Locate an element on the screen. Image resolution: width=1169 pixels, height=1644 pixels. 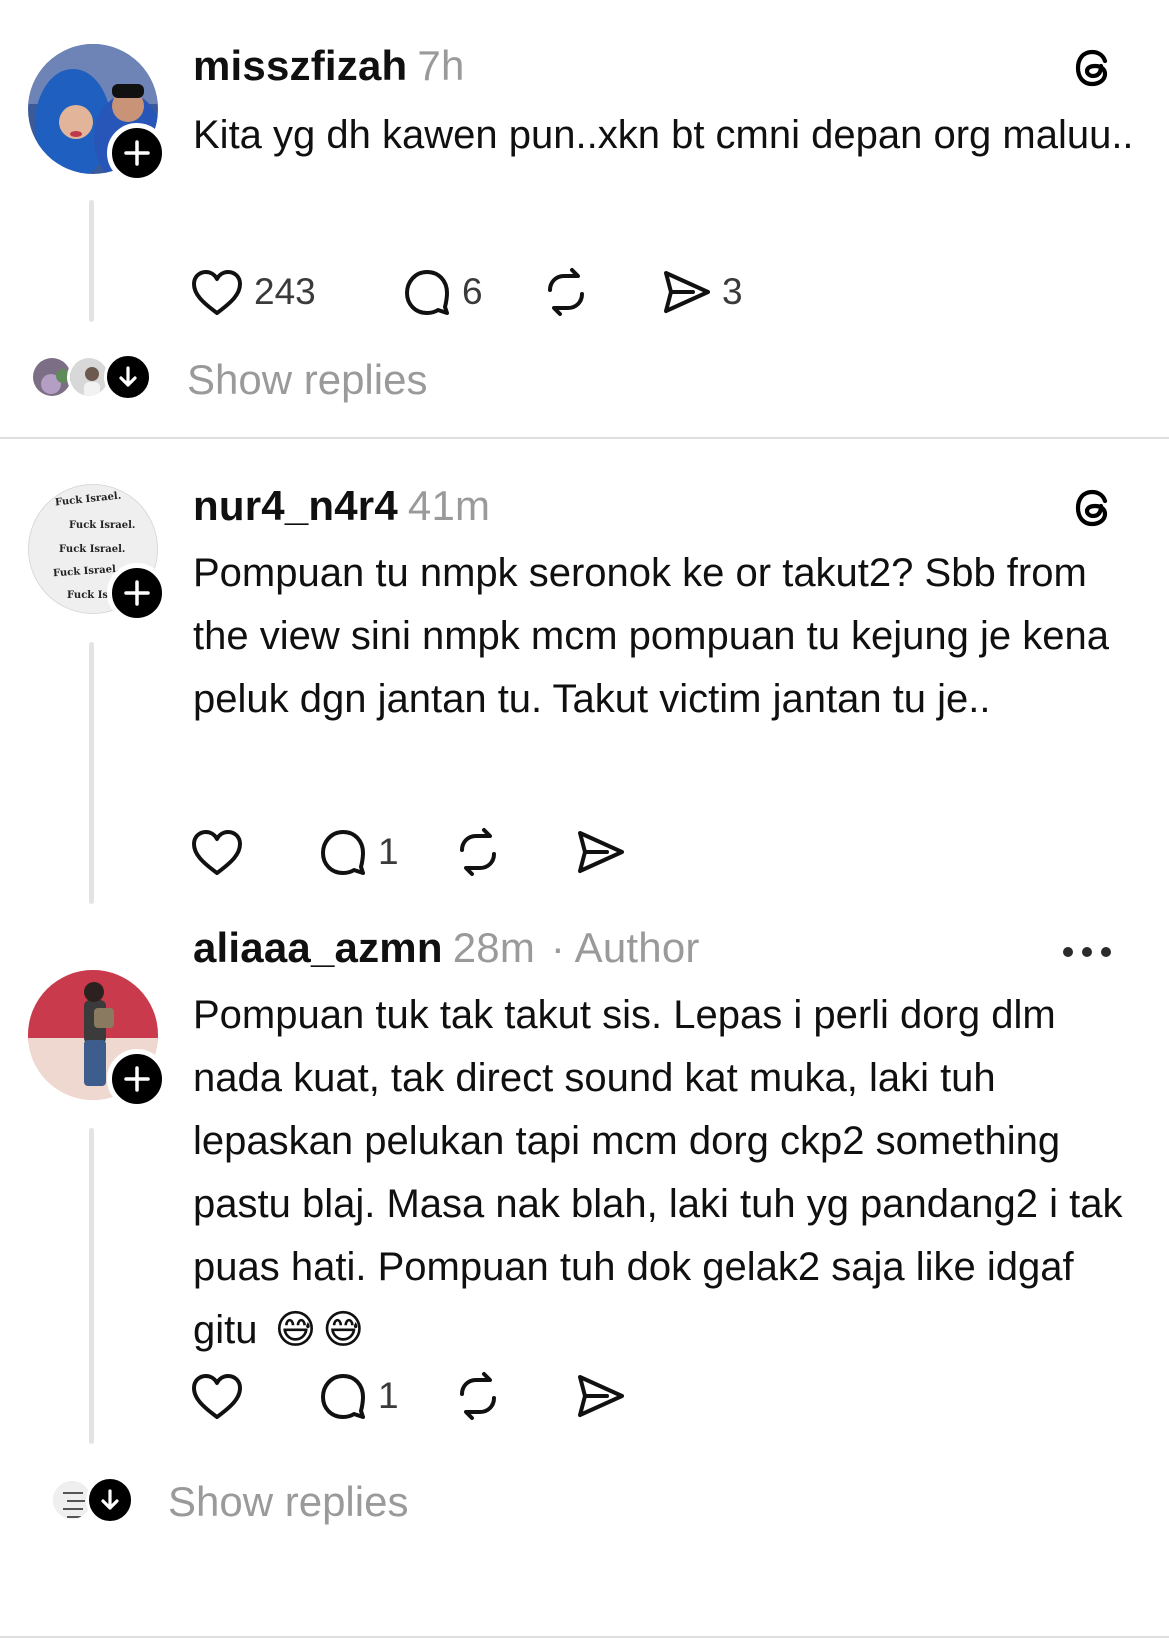
comment-button: 6 is located at coordinates (442, 292).